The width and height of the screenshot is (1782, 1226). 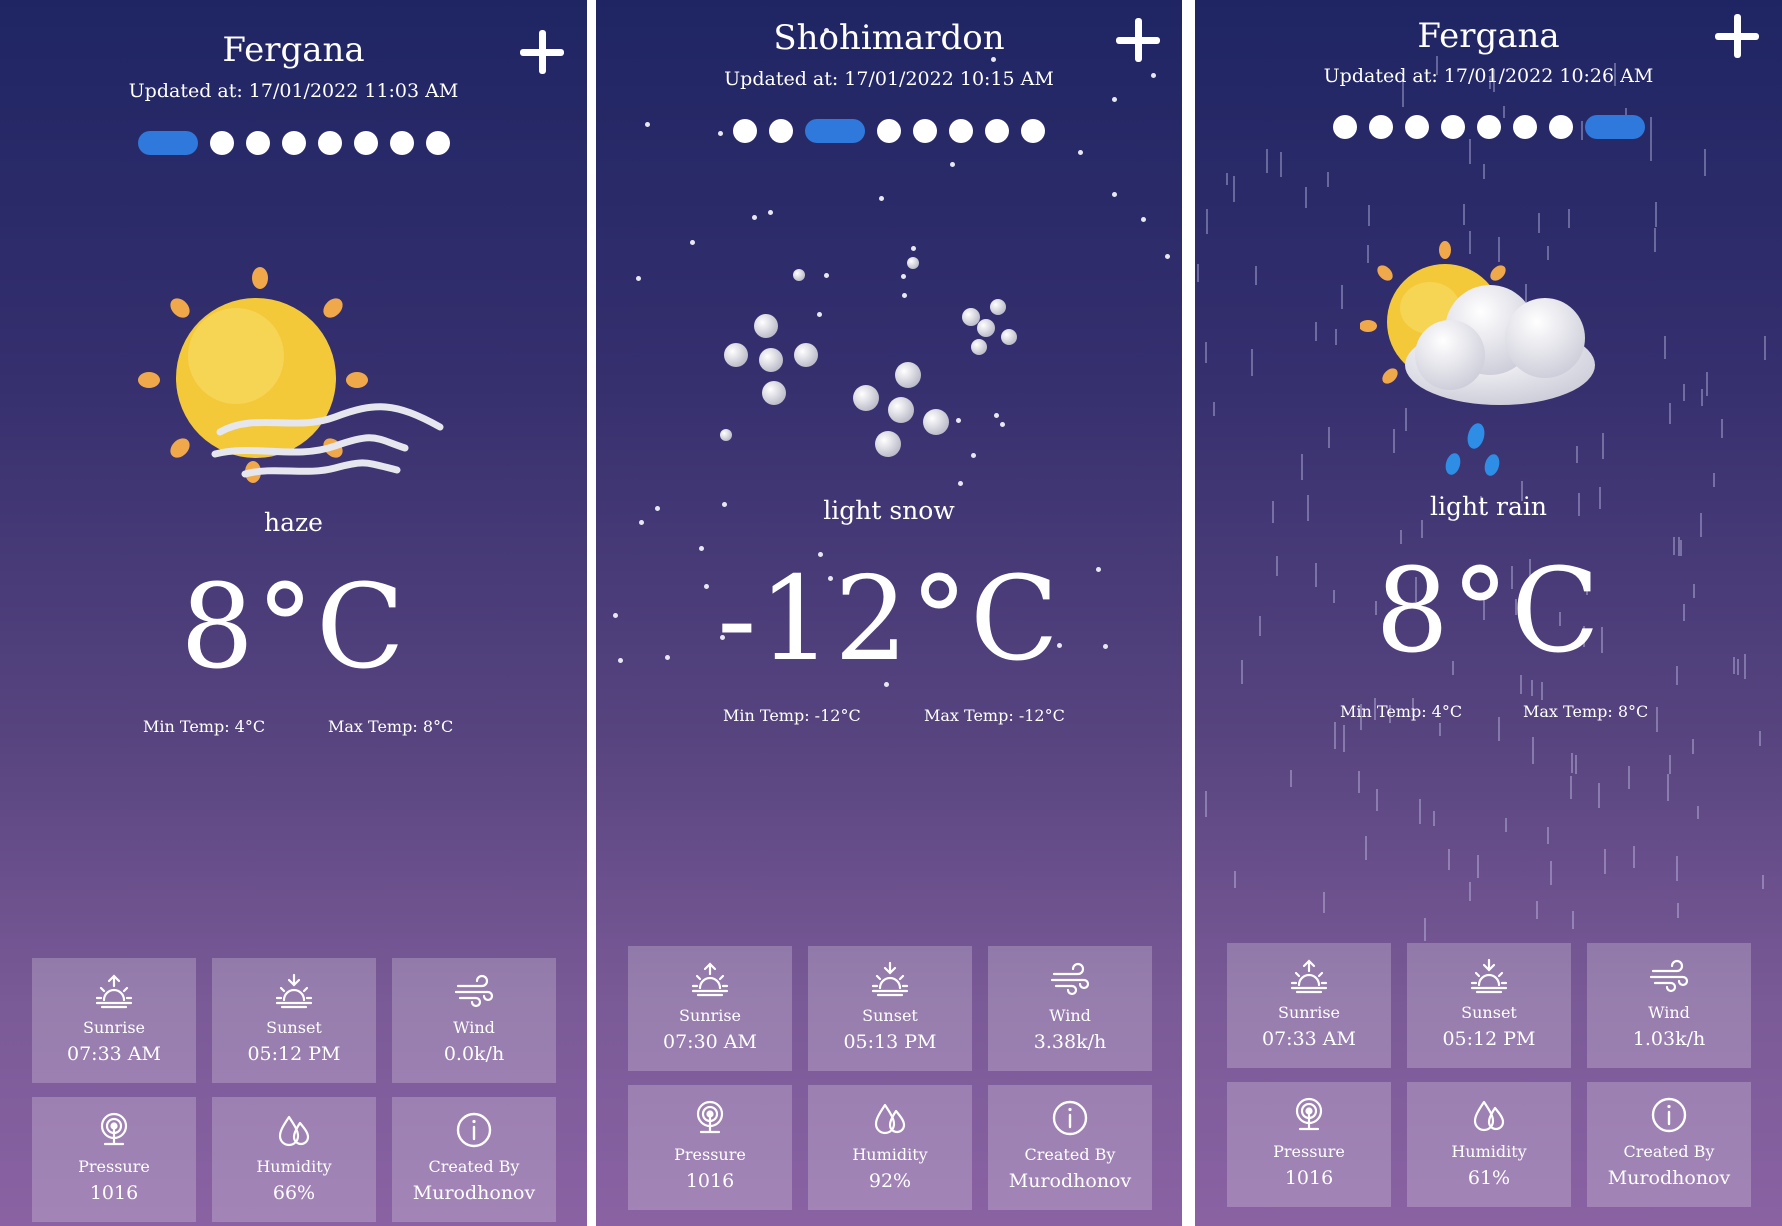 What do you see at coordinates (890, 1008) in the screenshot?
I see `detail-tile-sunset: Sunset 05:13 PM` at bounding box center [890, 1008].